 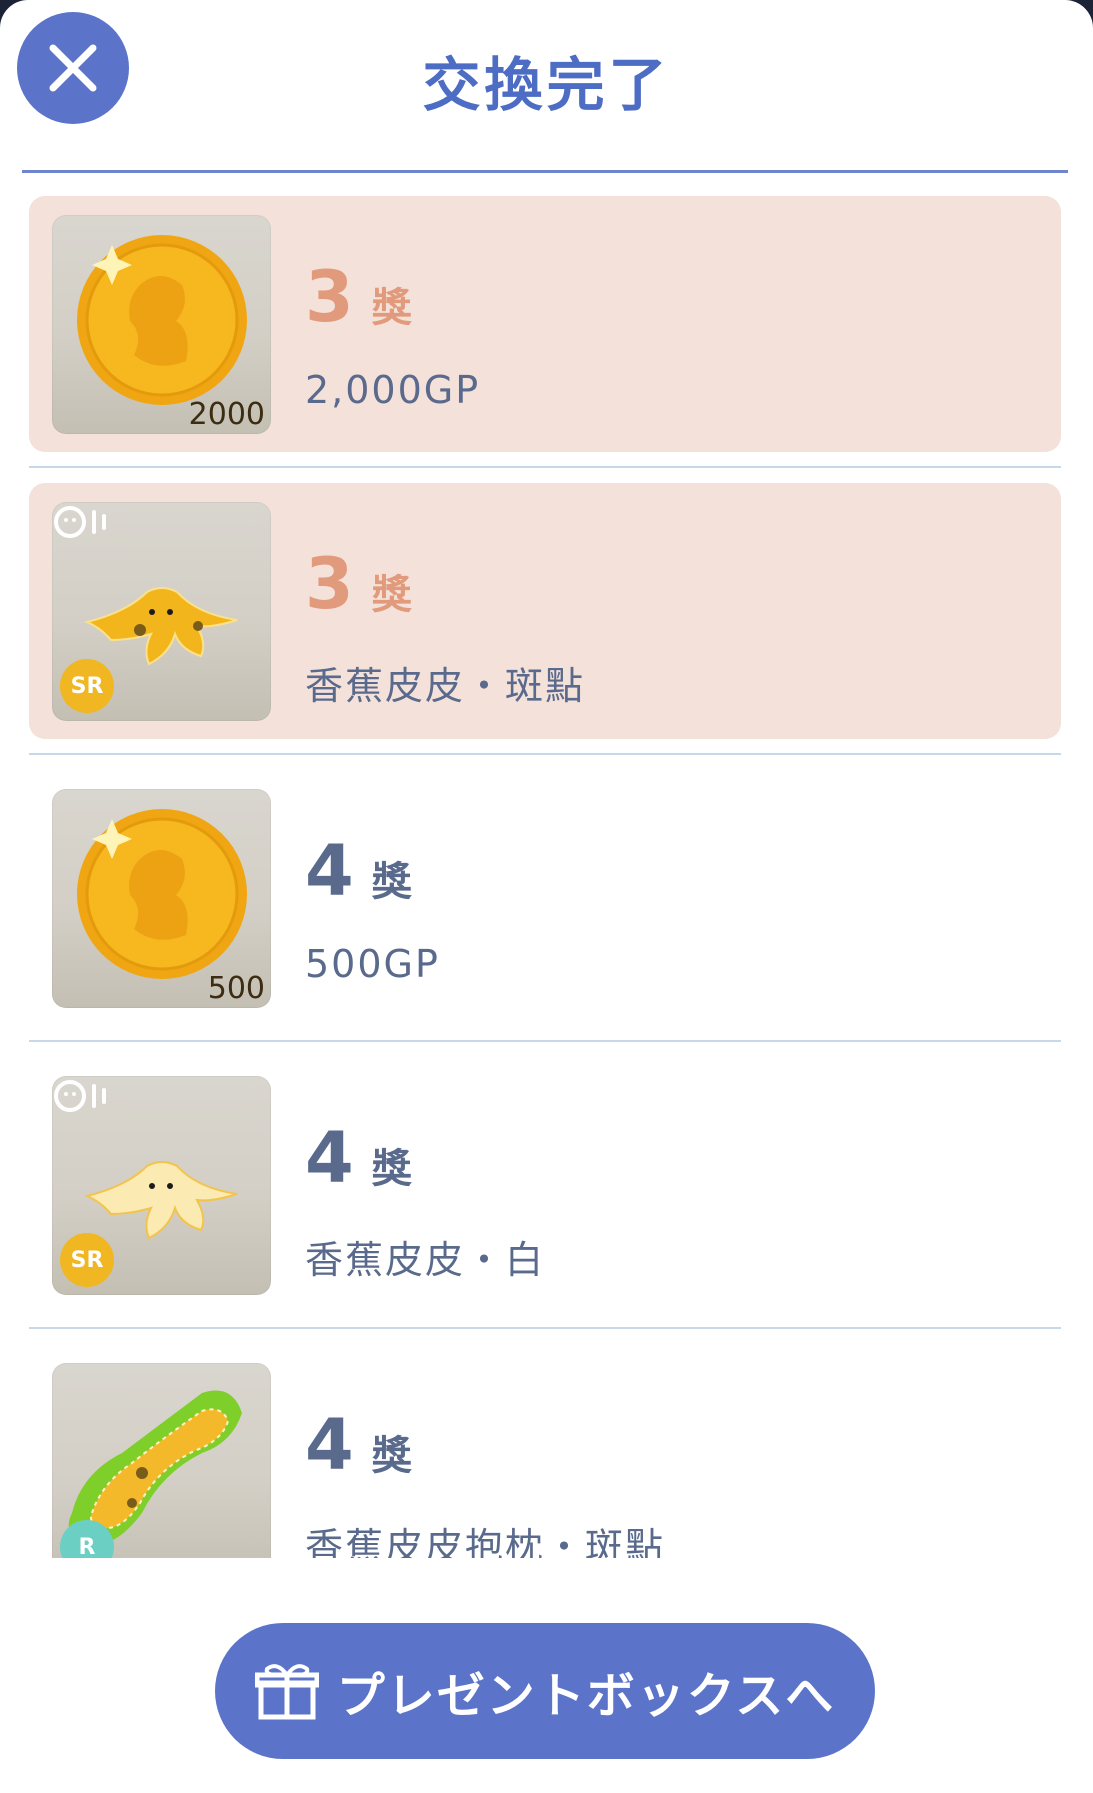 What do you see at coordinates (545, 1451) in the screenshot?
I see `prize-item: R 4 獎 香蕉皮皮抱枕・斑點` at bounding box center [545, 1451].